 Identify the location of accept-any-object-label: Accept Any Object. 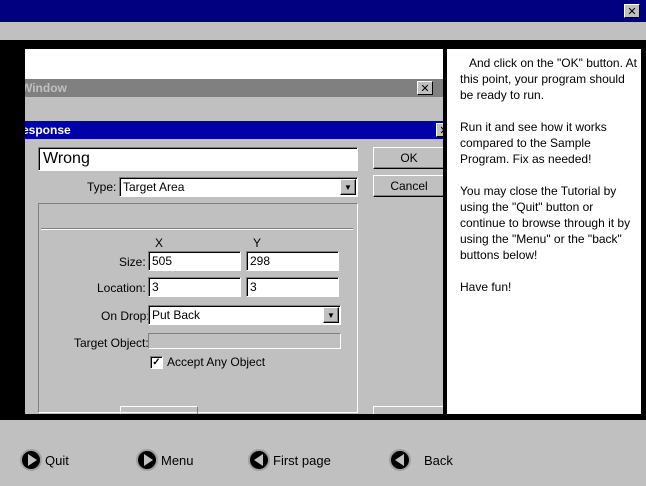
(216, 362).